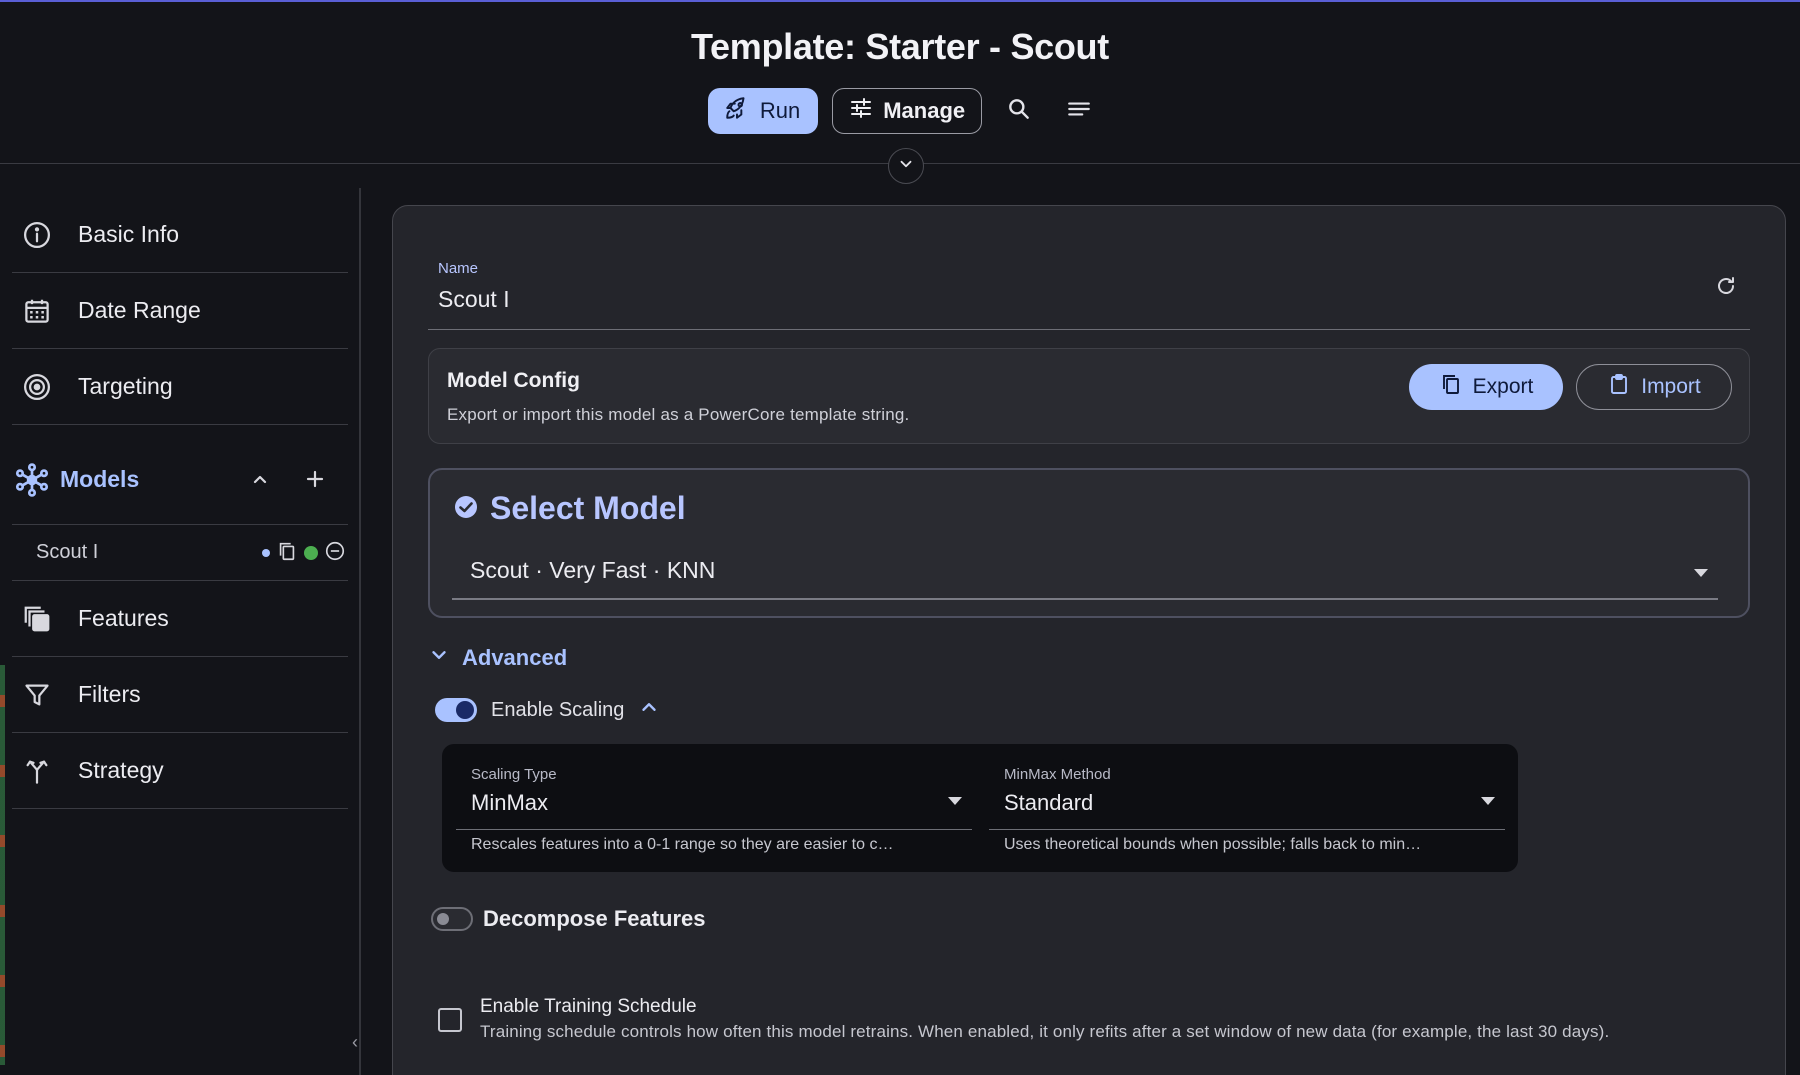  I want to click on export-label: Export, so click(1503, 386).